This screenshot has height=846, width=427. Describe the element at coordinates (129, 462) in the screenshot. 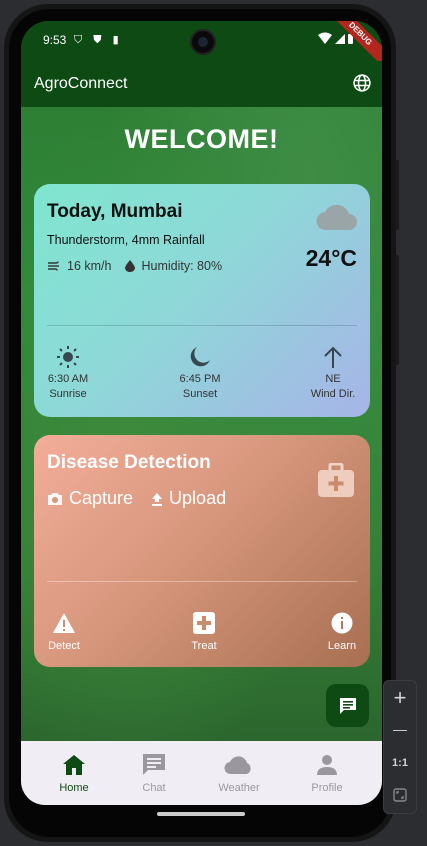

I see `disease-title: Disease Detection` at that location.